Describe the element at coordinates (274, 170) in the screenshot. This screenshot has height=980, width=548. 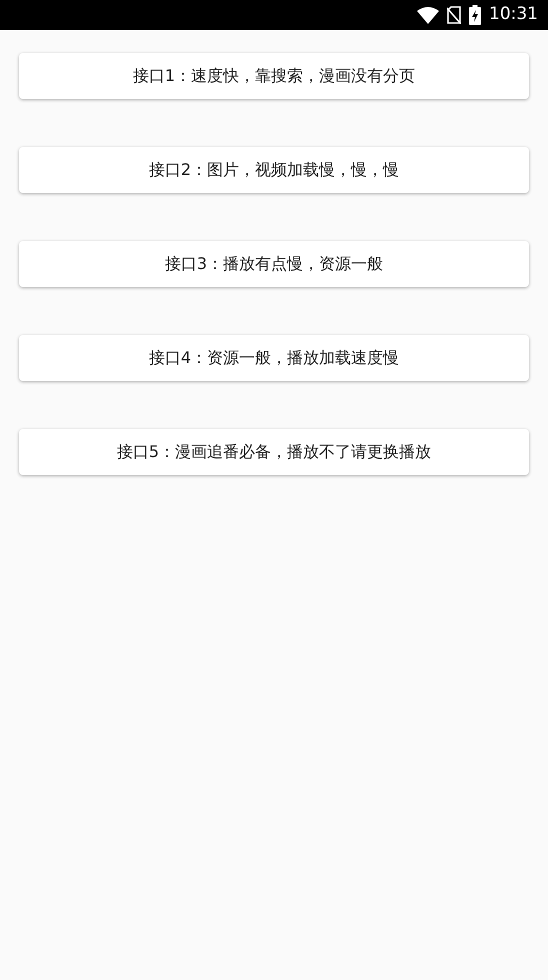
I see `api-option-button: 接口2：图片，视频加载慢，慢，慢` at that location.